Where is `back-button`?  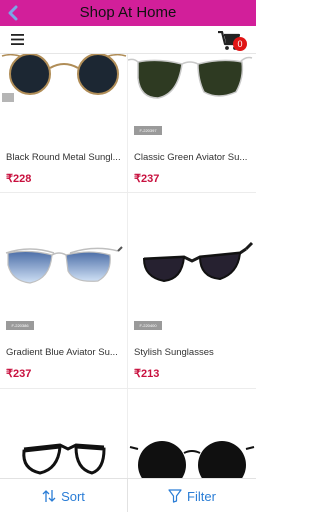
back-button is located at coordinates (13, 13).